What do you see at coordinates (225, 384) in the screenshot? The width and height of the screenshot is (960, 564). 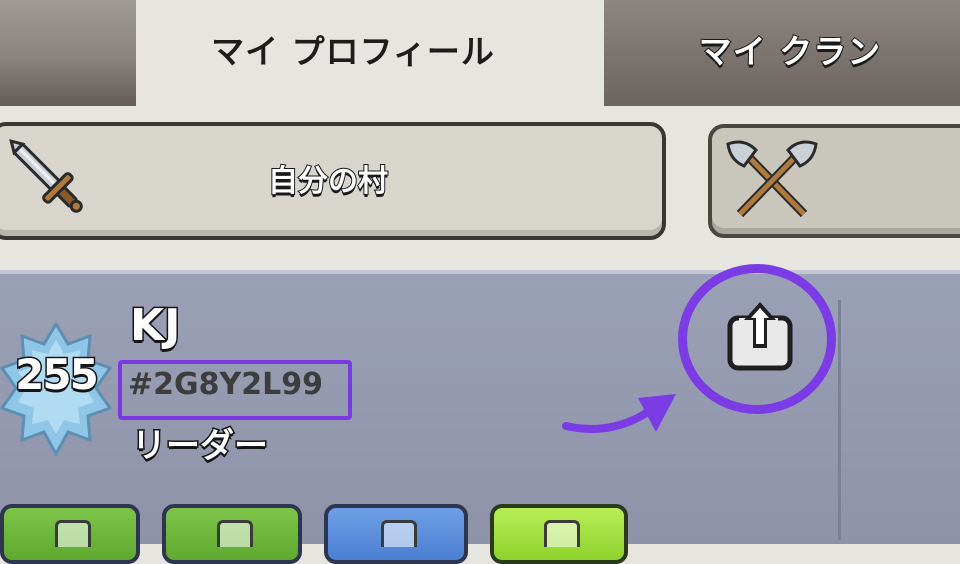 I see `player-tag: #2G8Y2L99` at bounding box center [225, 384].